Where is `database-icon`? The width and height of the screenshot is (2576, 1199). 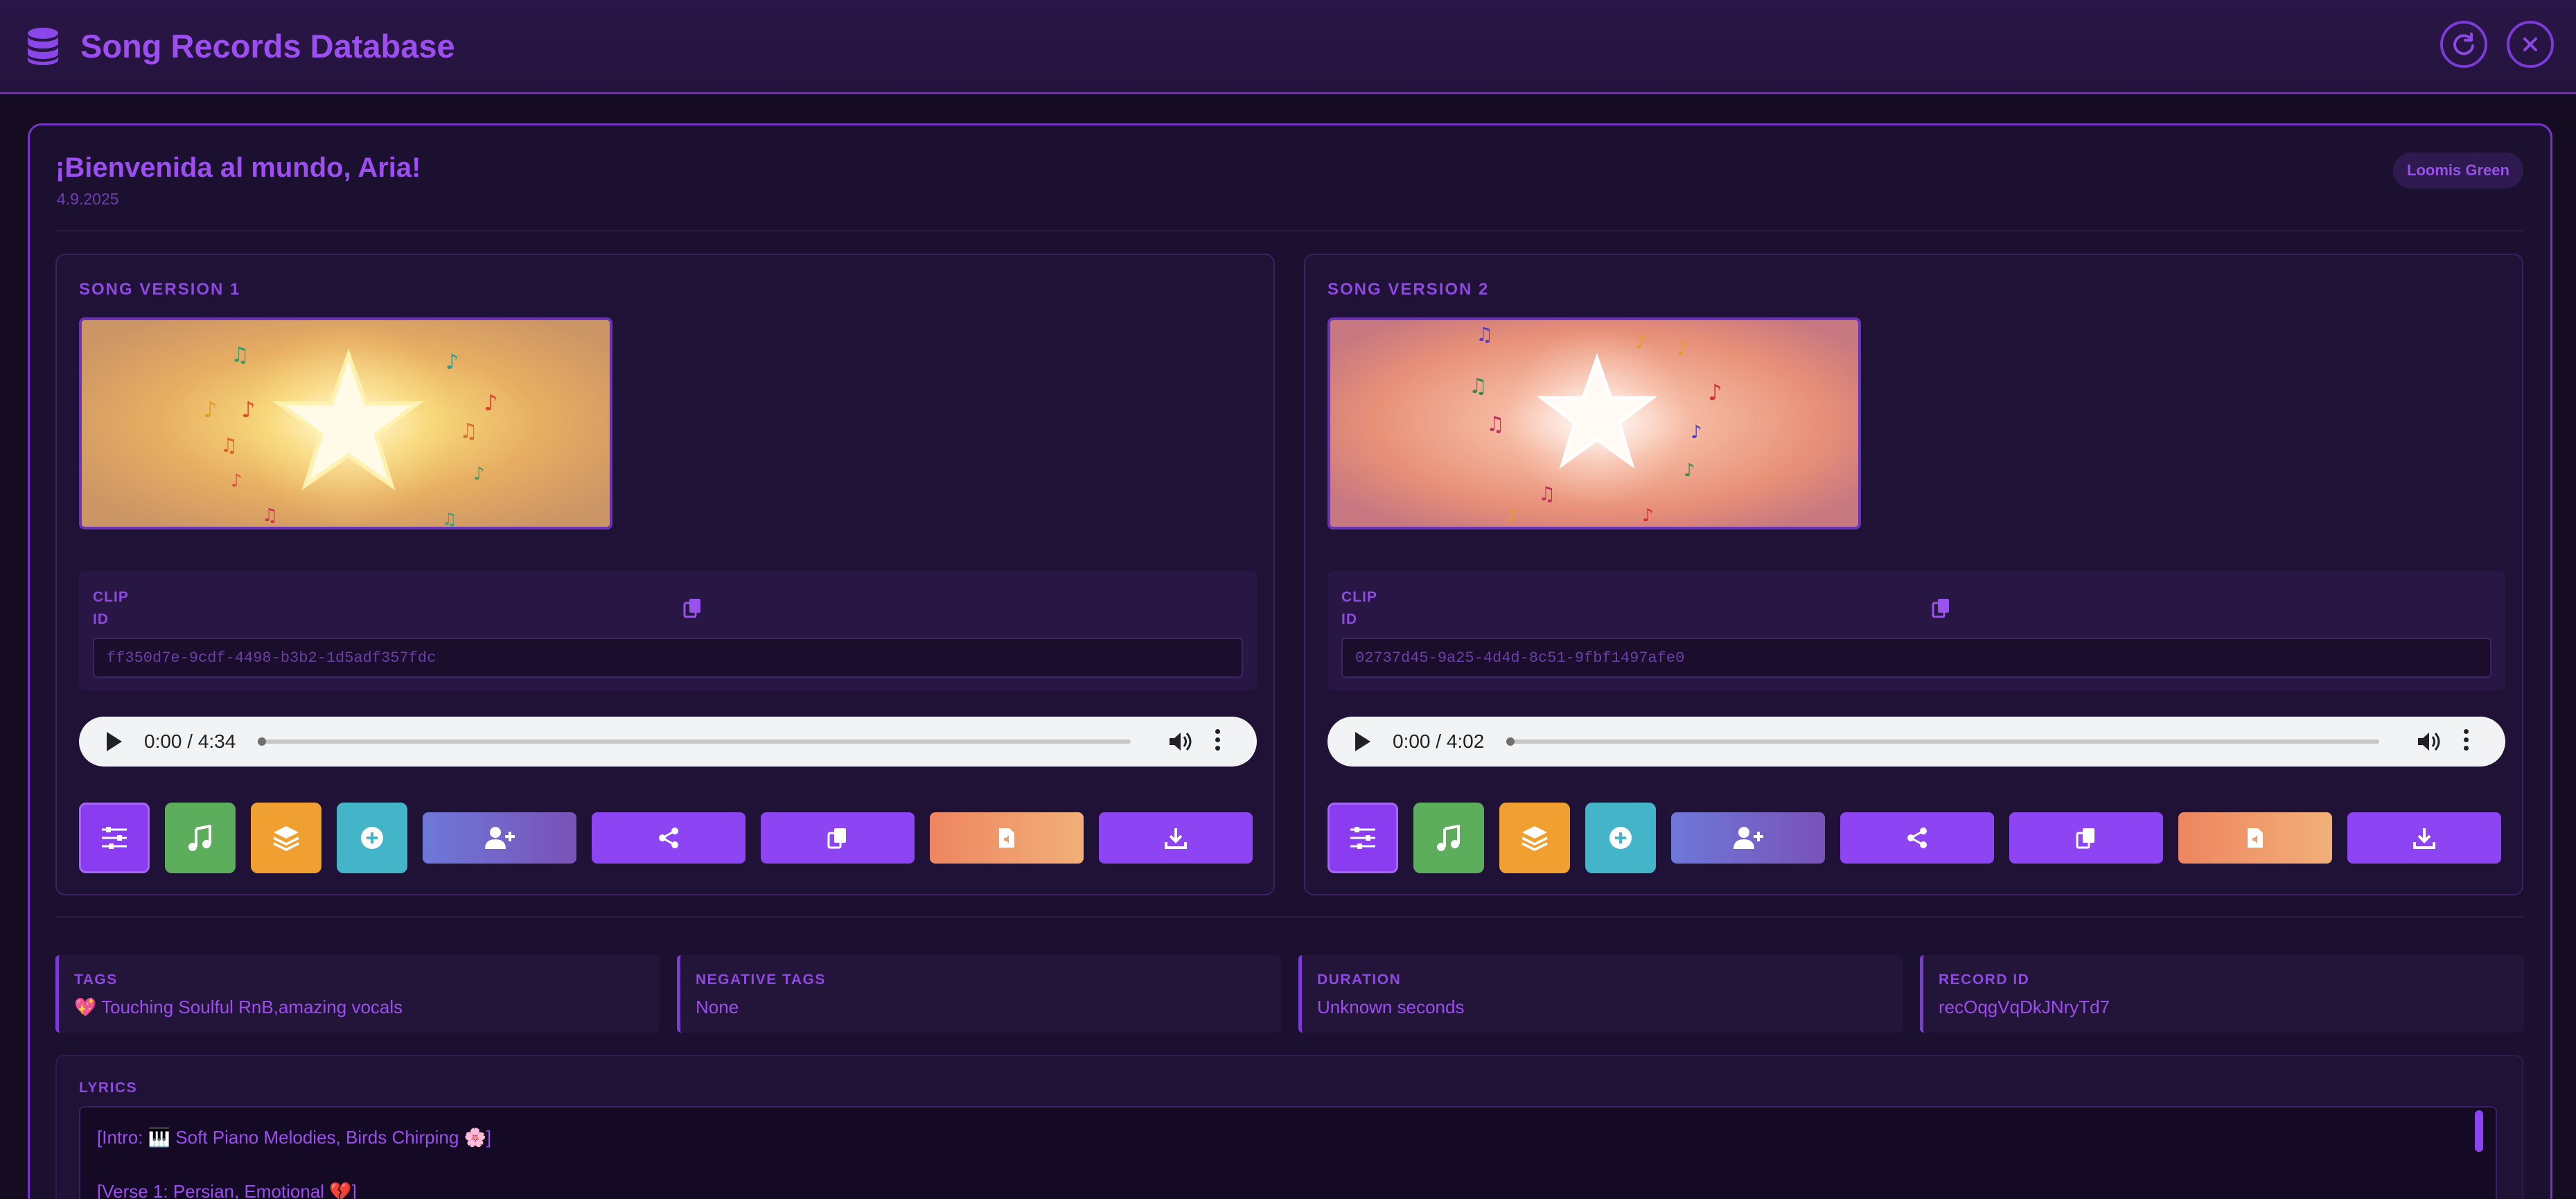 database-icon is located at coordinates (43, 46).